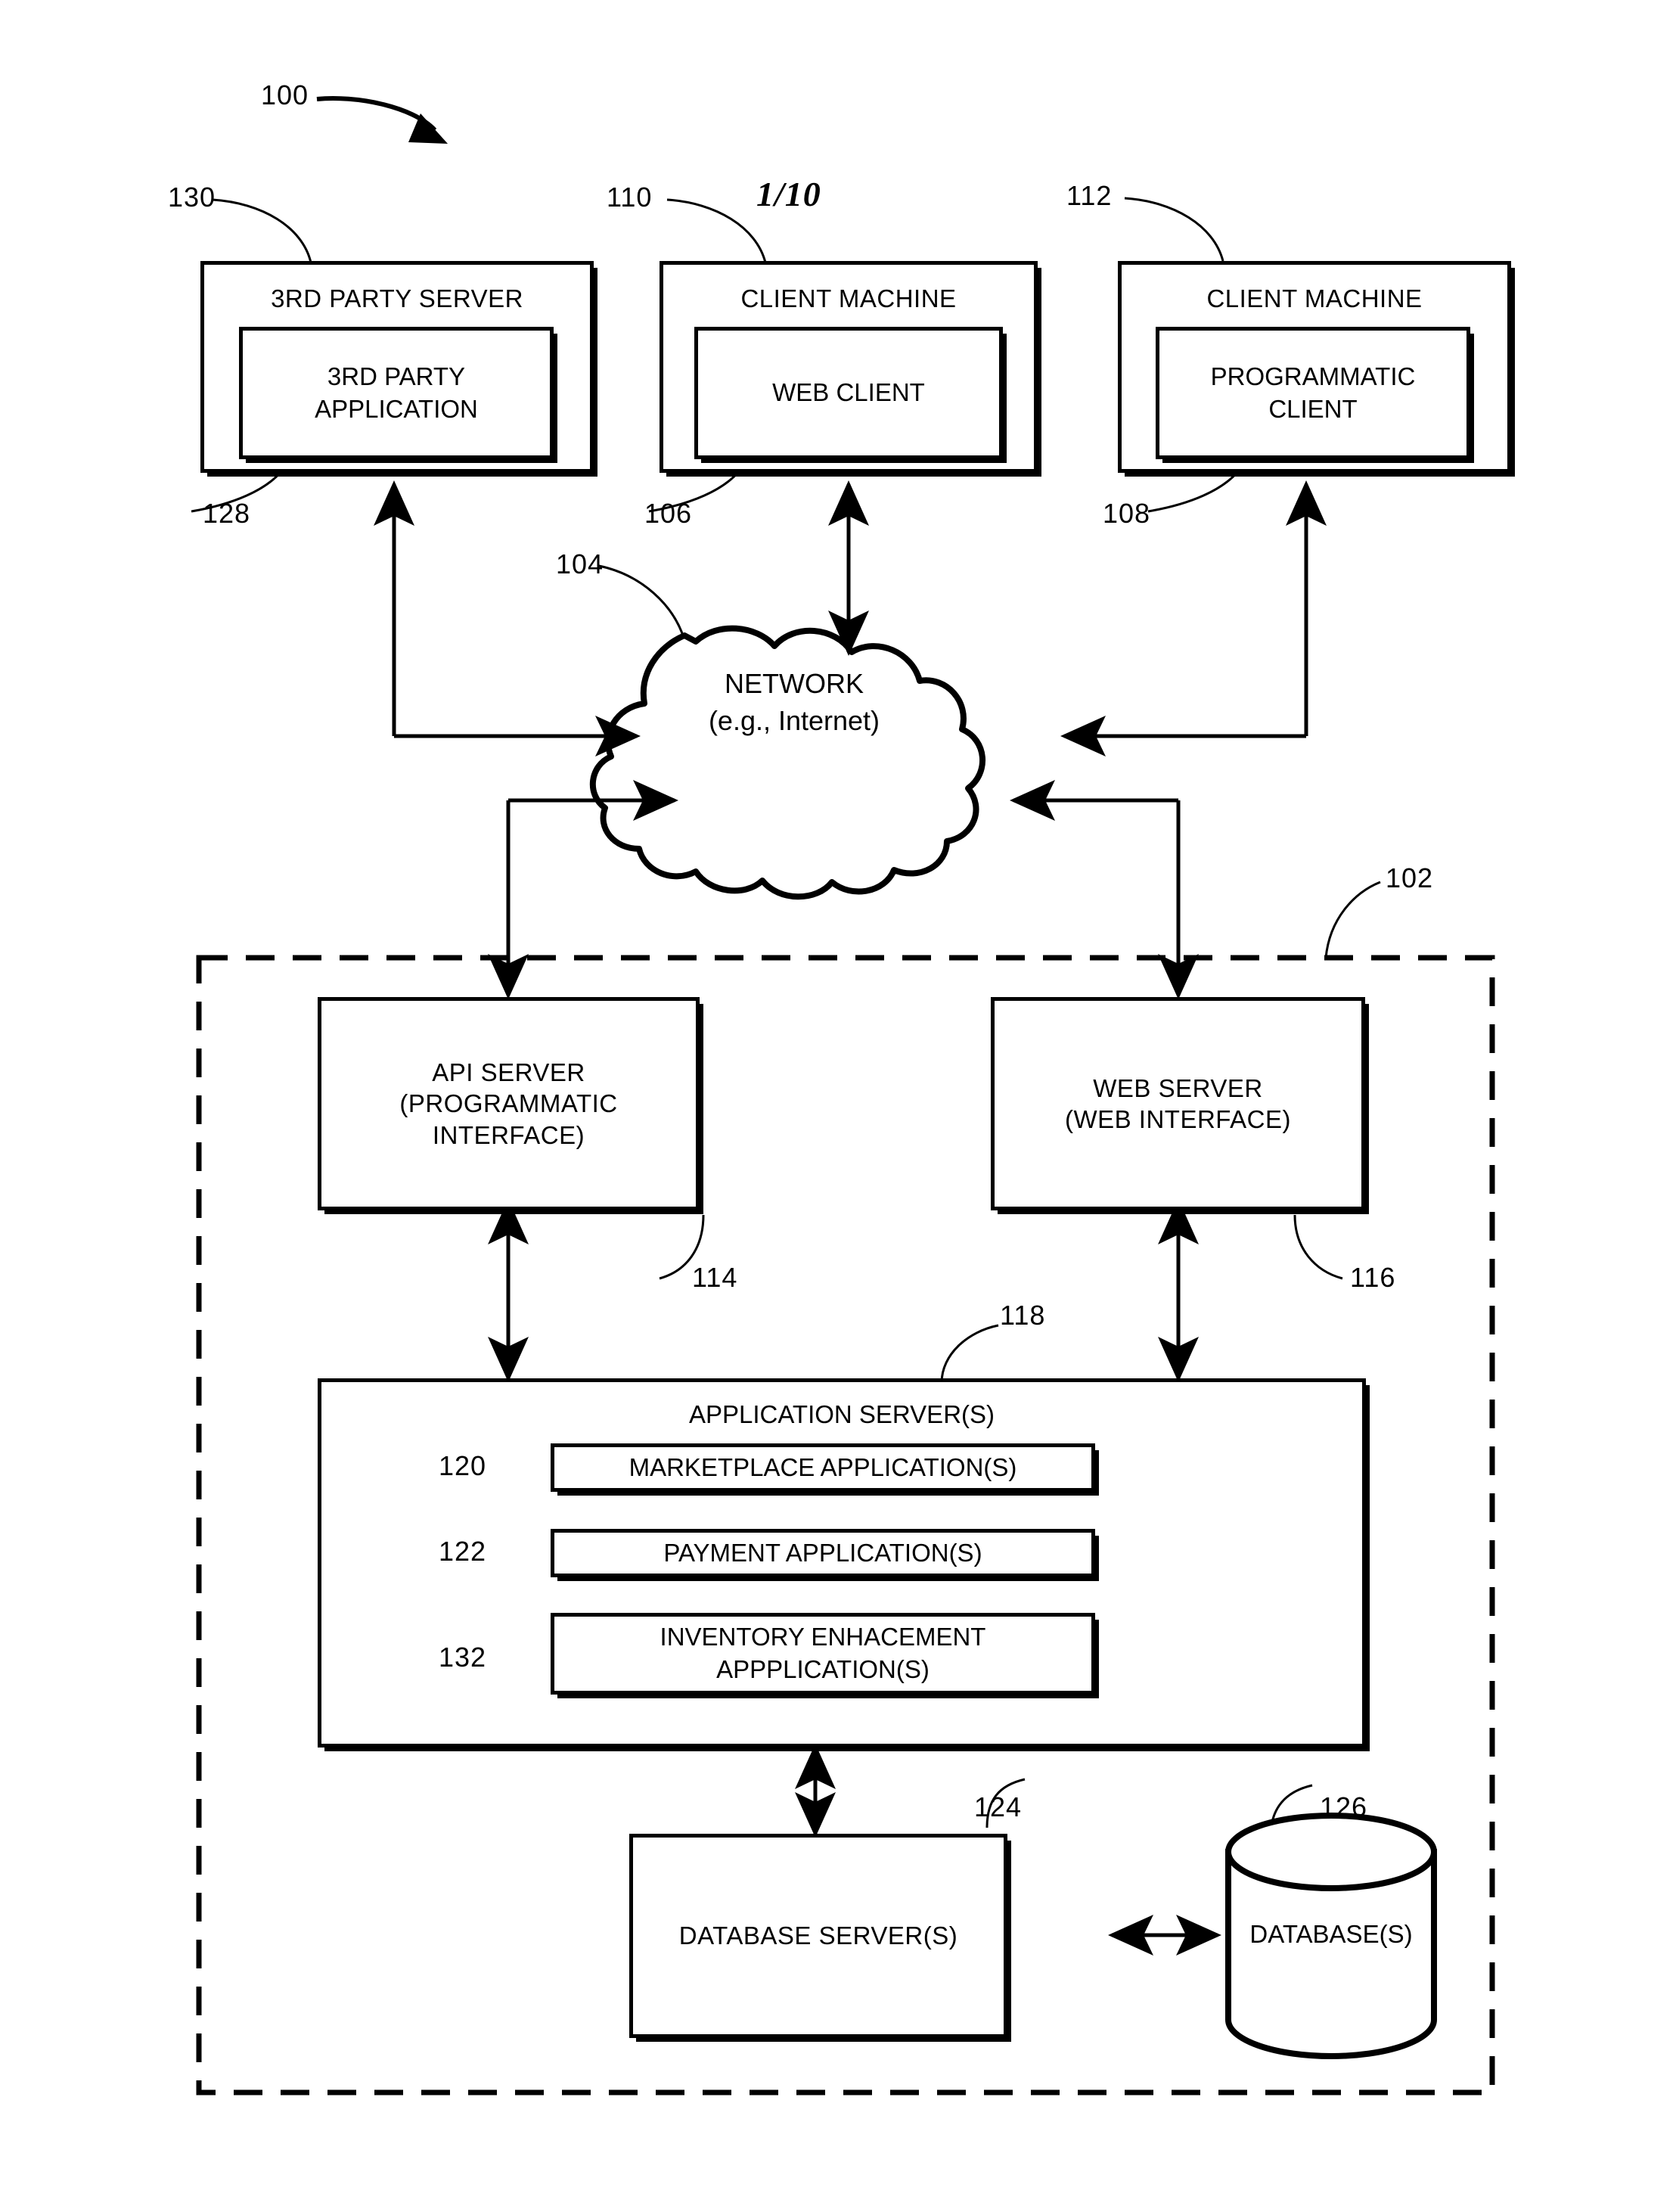  Describe the element at coordinates (1105, 890) in the screenshot. I see `connector-network-to-web-server` at that location.